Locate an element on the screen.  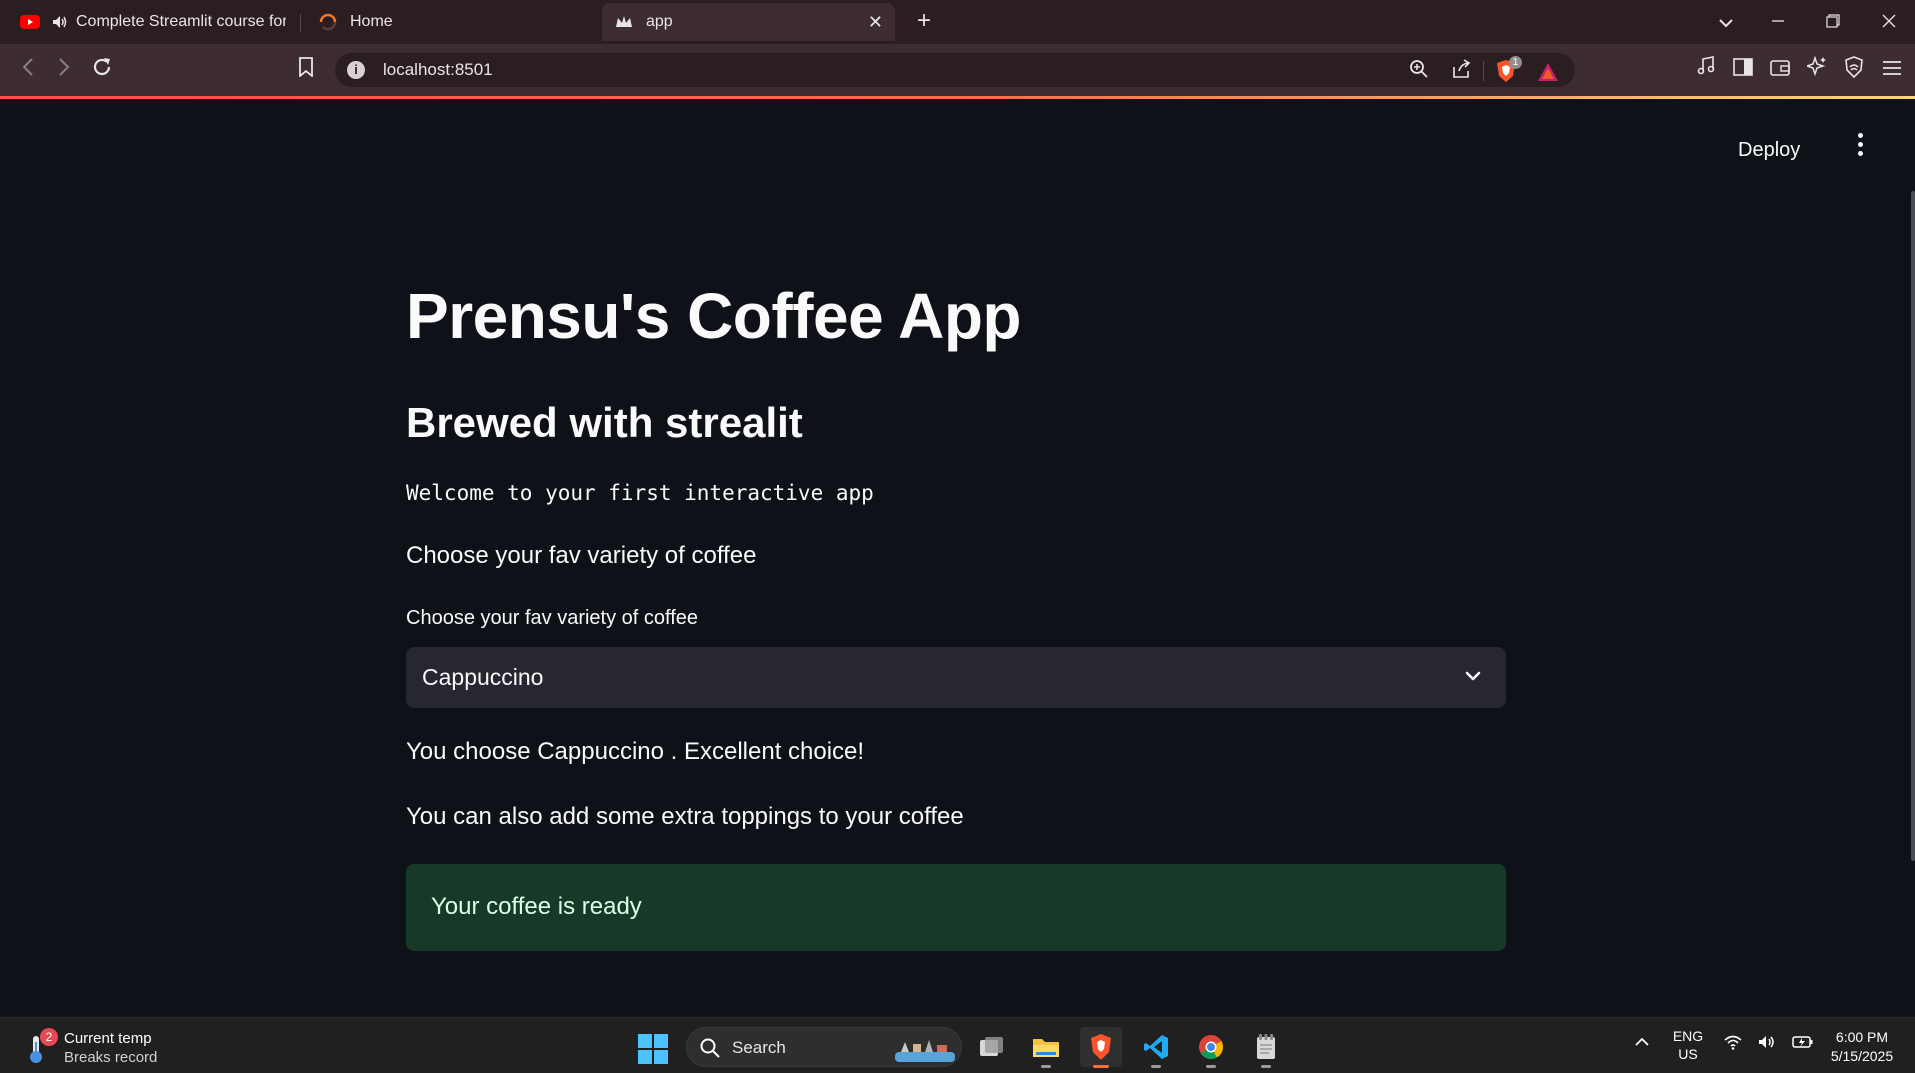
chrome-icon is located at coordinates (1211, 1047).